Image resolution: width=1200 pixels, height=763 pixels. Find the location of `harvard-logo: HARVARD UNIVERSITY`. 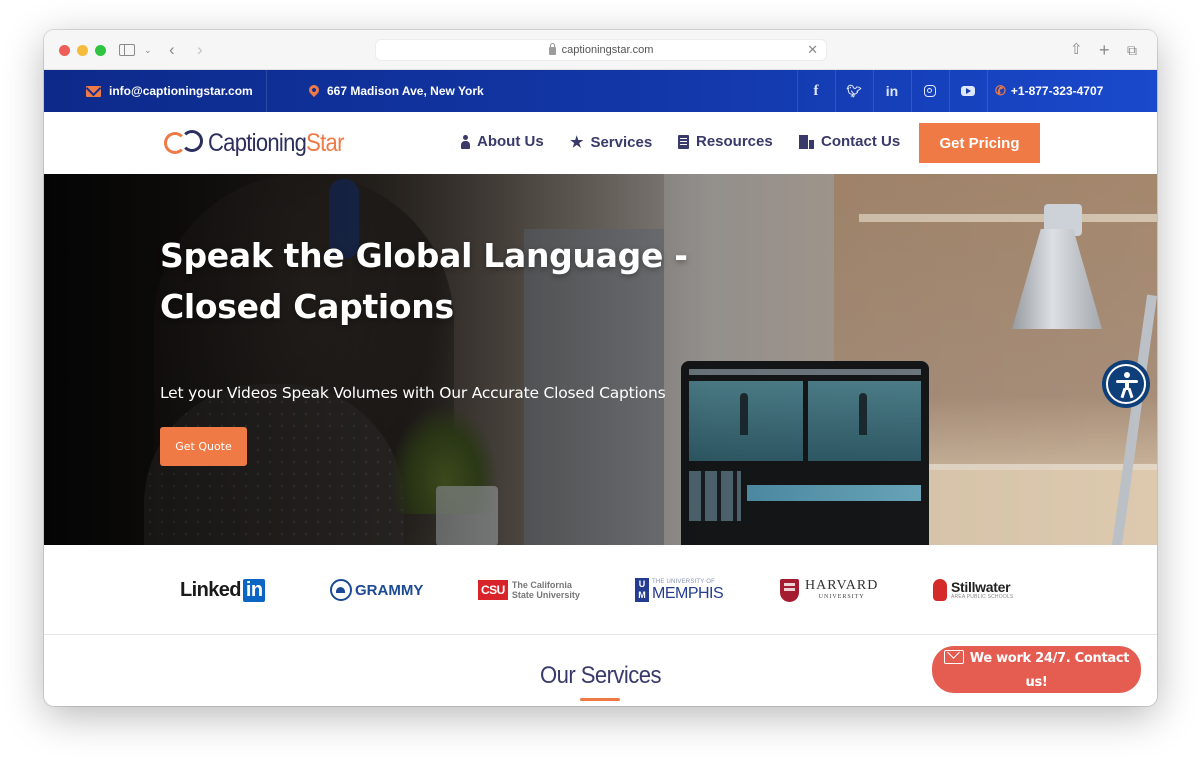

harvard-logo: HARVARD UNIVERSITY is located at coordinates (829, 590).